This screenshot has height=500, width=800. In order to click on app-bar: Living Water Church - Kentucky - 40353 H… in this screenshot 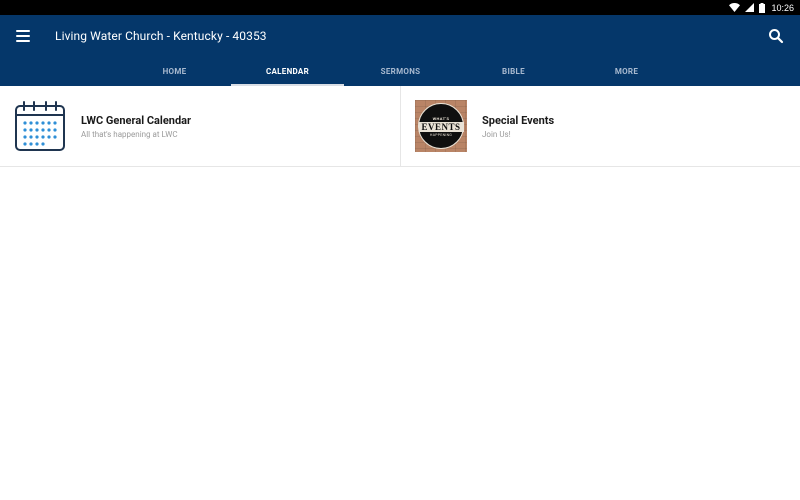, I will do `click(400, 50)`.